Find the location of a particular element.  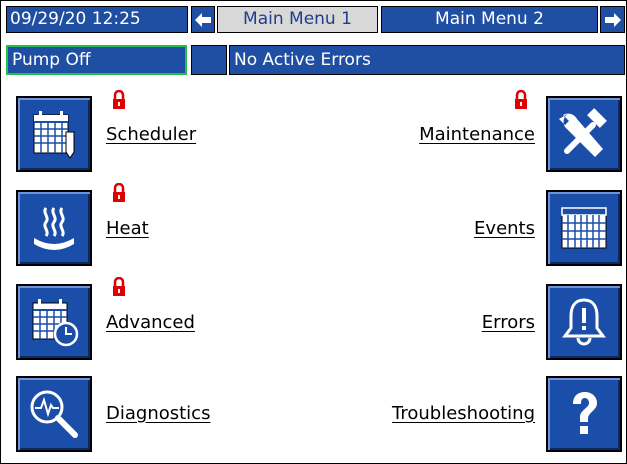

arrow-left-icon is located at coordinates (203, 19).